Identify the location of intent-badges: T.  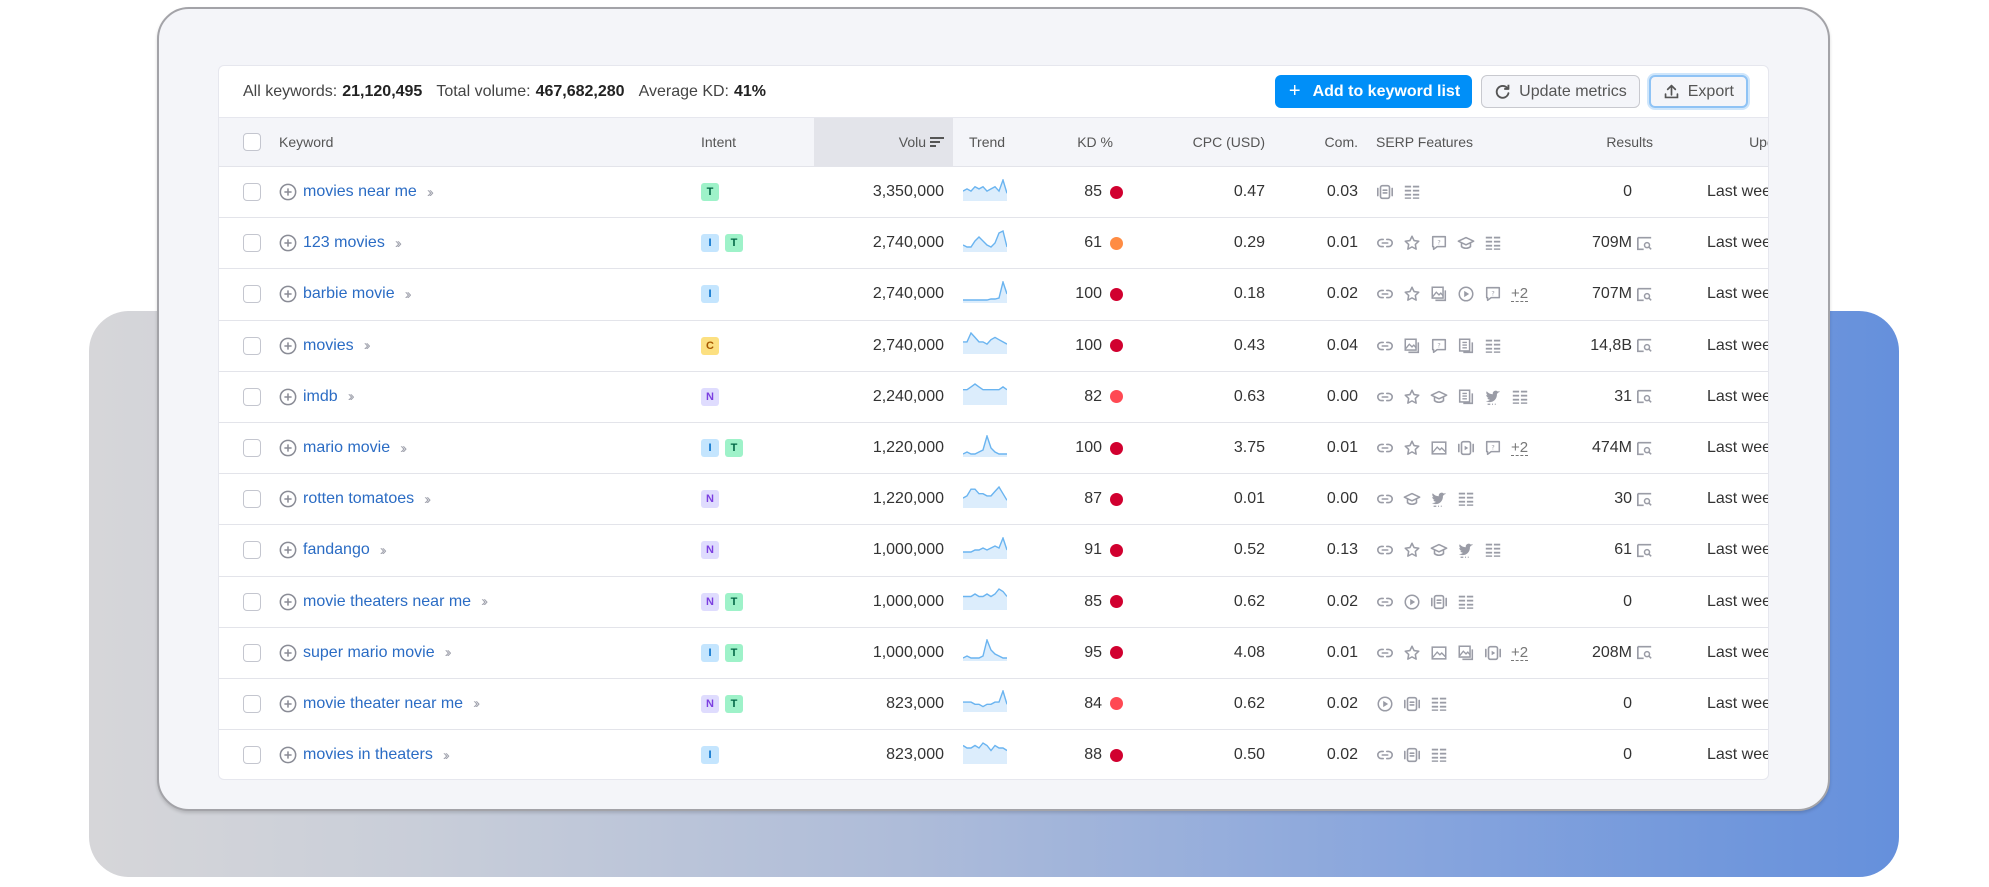
(751, 192).